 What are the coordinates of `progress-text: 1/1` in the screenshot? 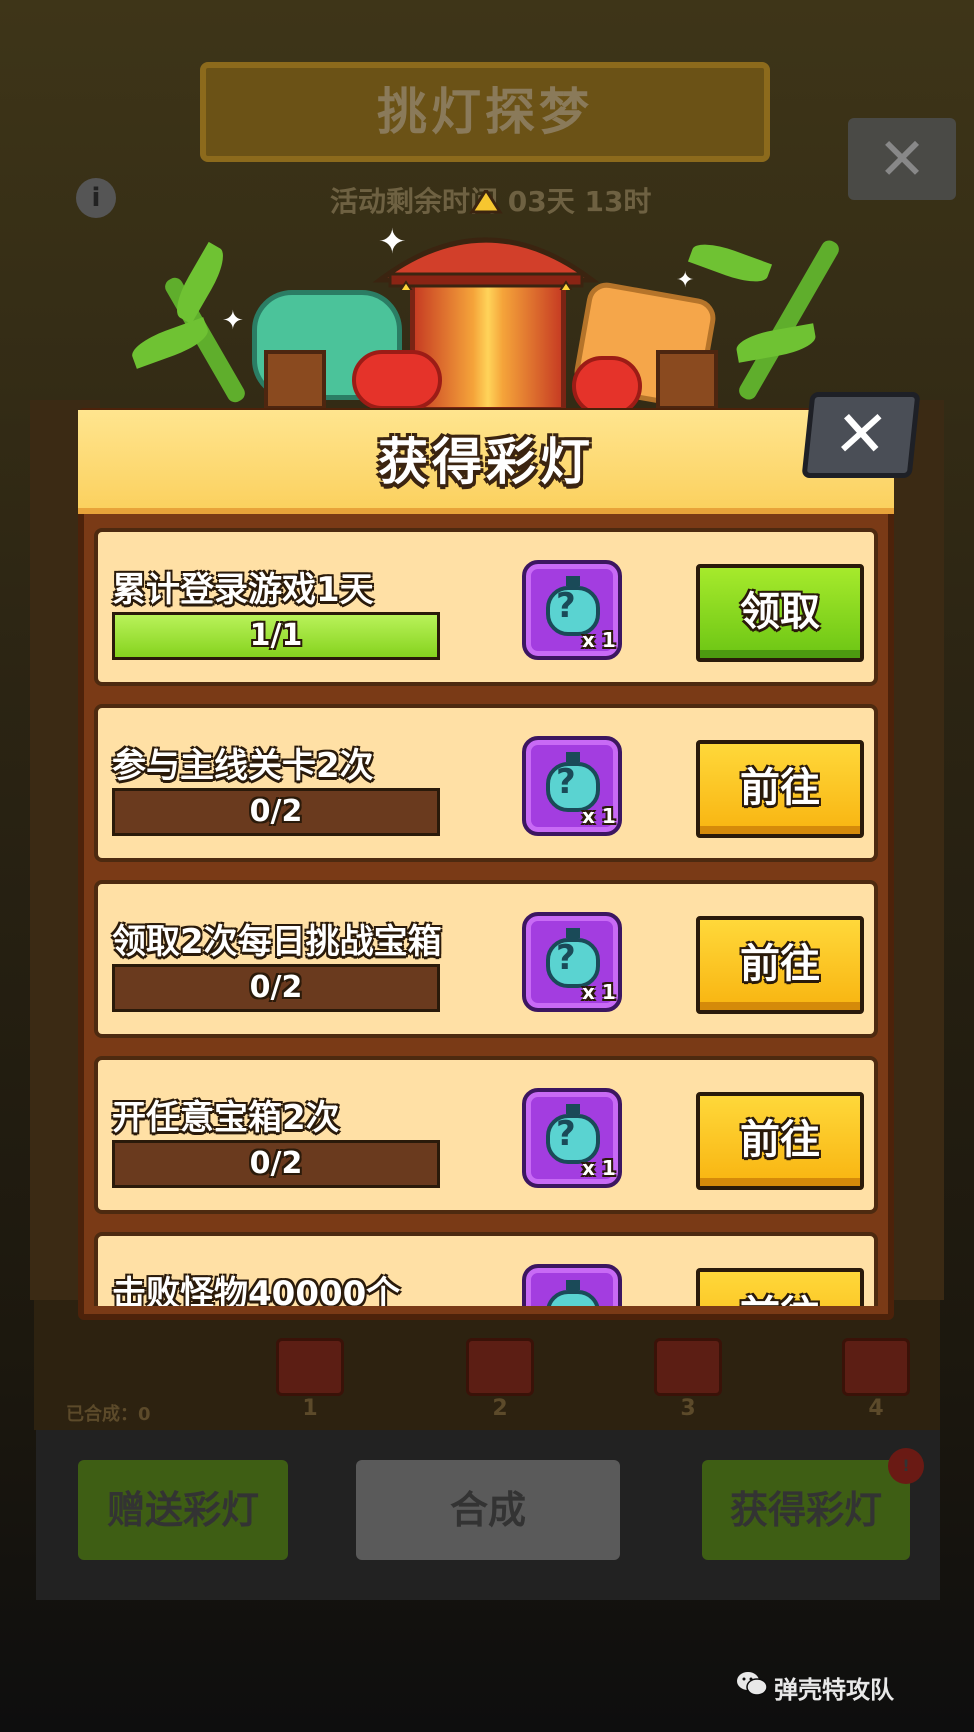 It's located at (276, 635).